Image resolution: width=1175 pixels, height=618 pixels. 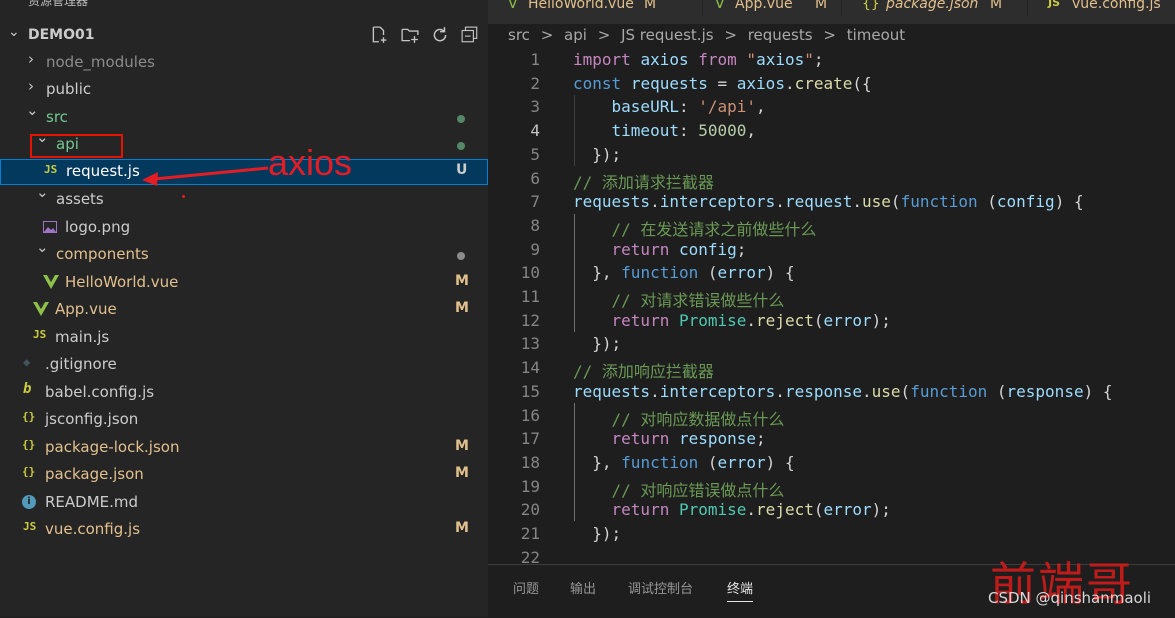 I want to click on tree-item-app-vue: App.vue M, so click(x=244, y=310).